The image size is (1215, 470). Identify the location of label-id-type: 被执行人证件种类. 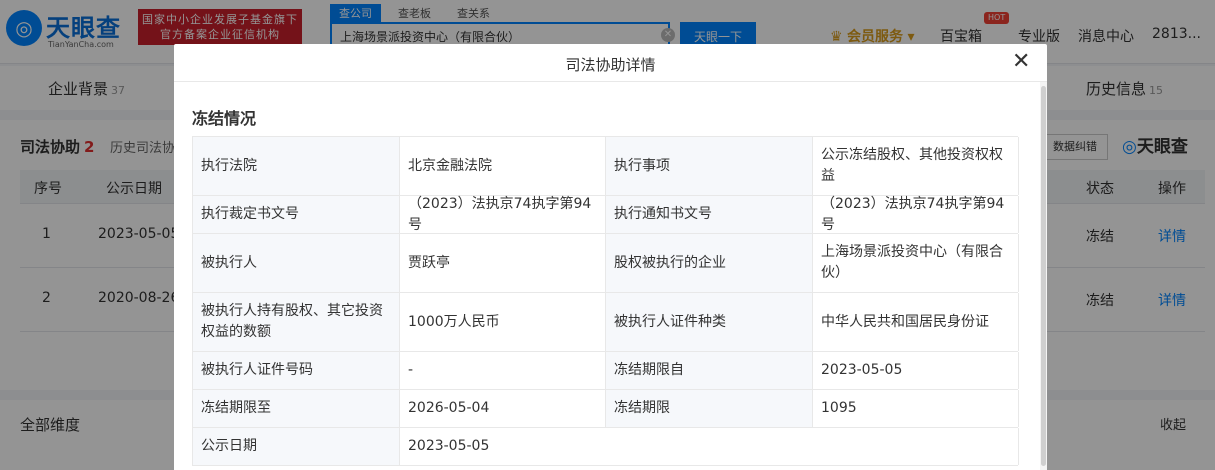
(709, 322).